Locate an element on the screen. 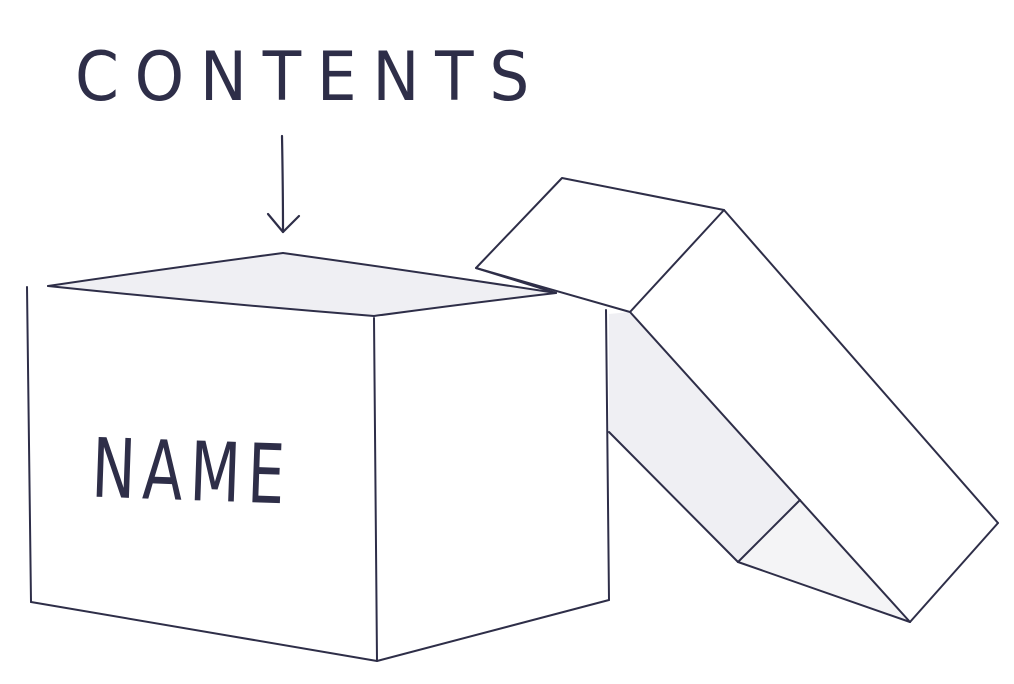  box-edge-middle is located at coordinates (375, 489).